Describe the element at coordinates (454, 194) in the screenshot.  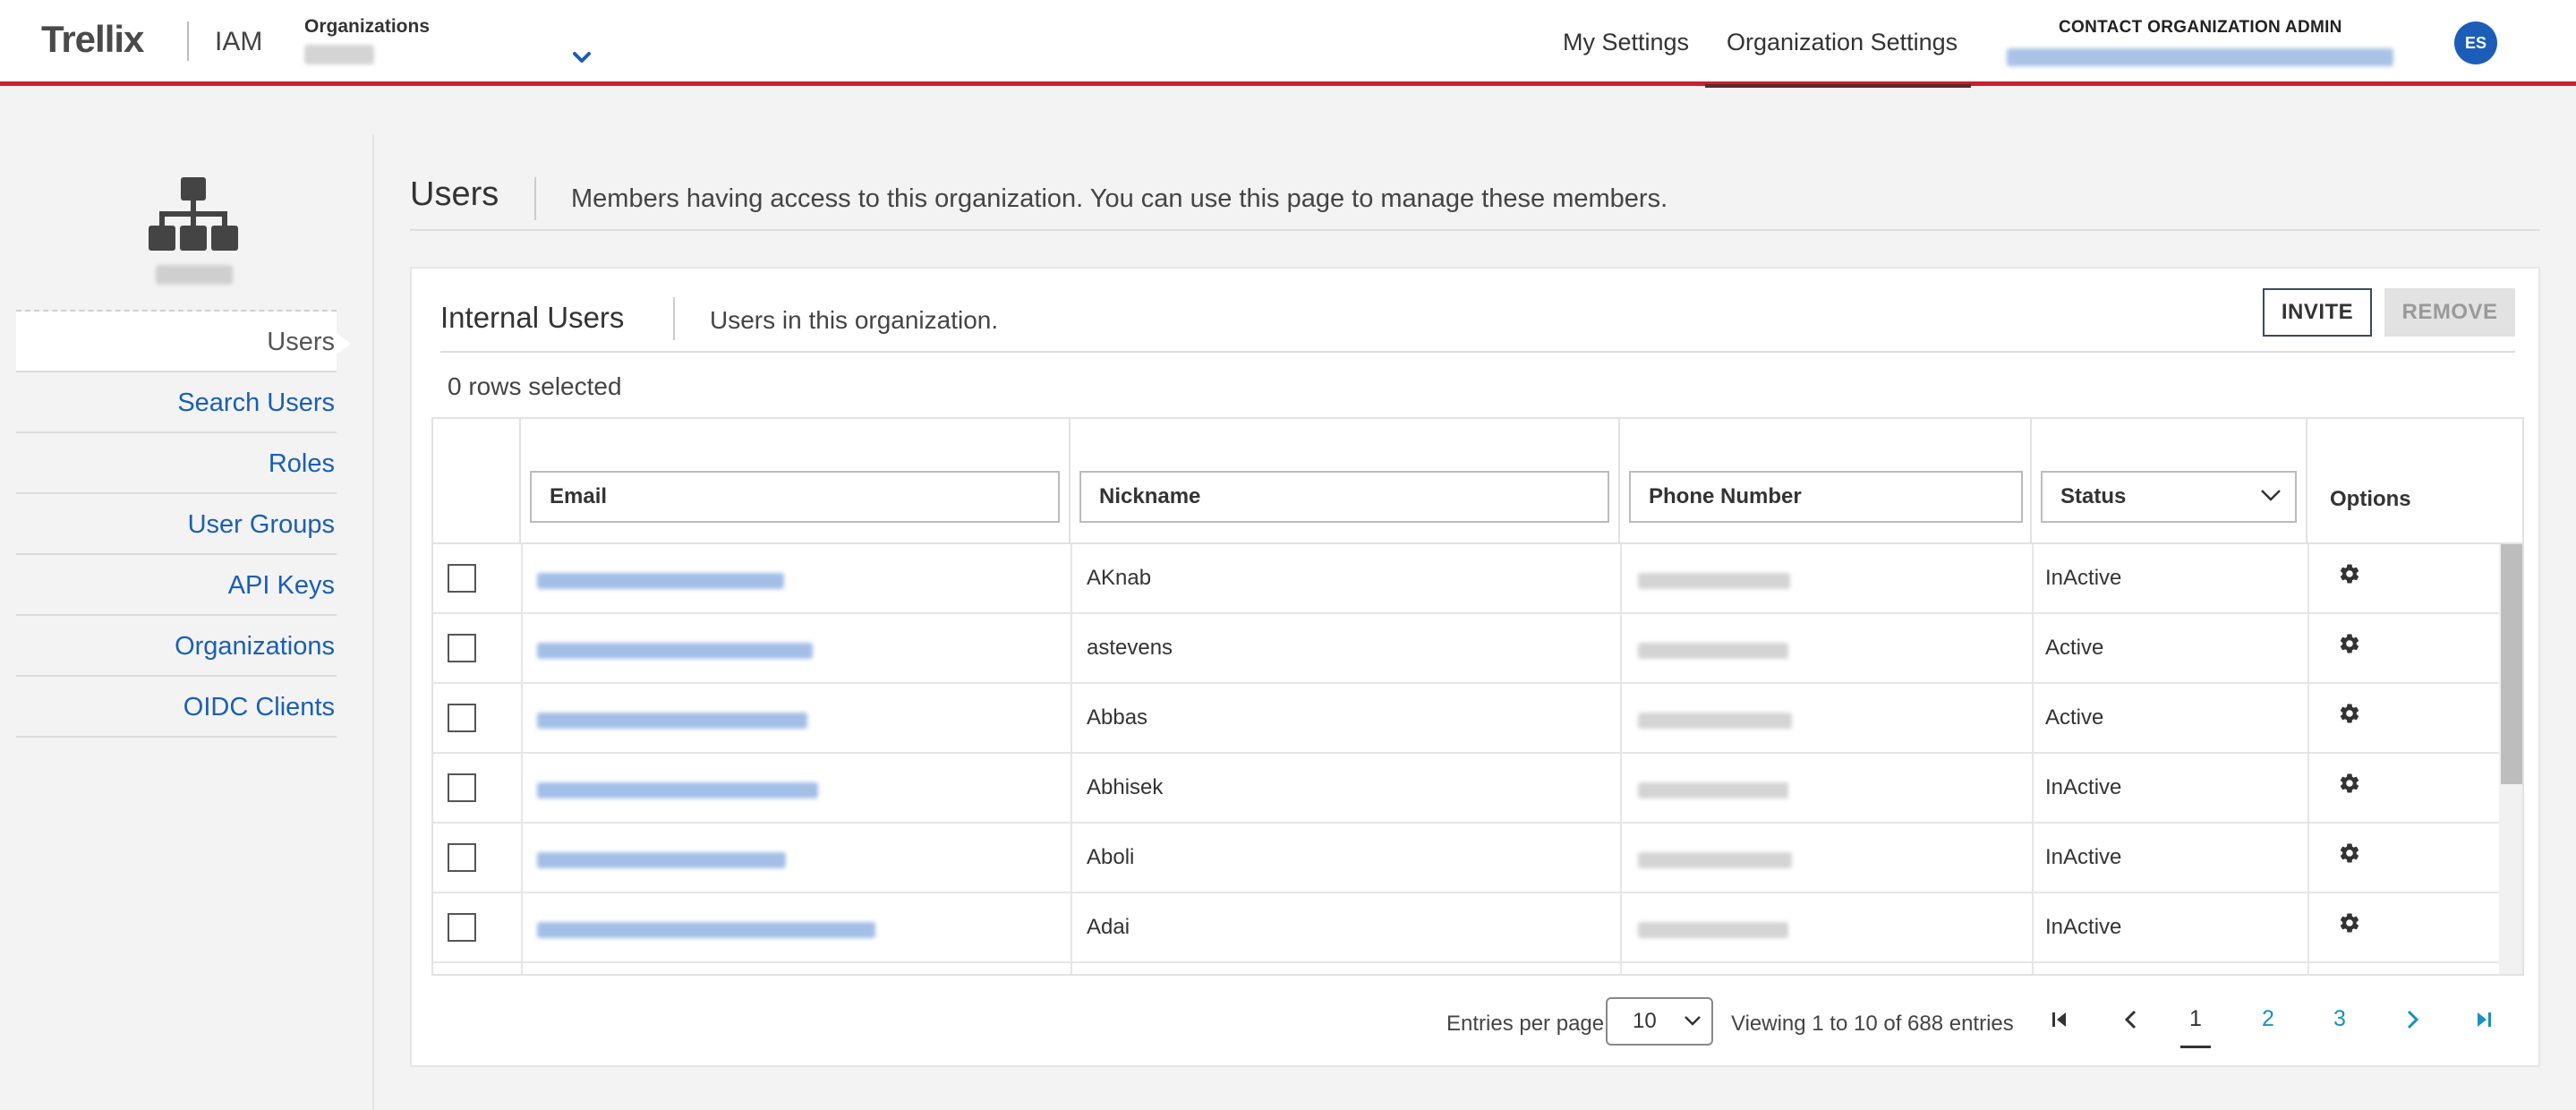
I see `page-title: Users` at that location.